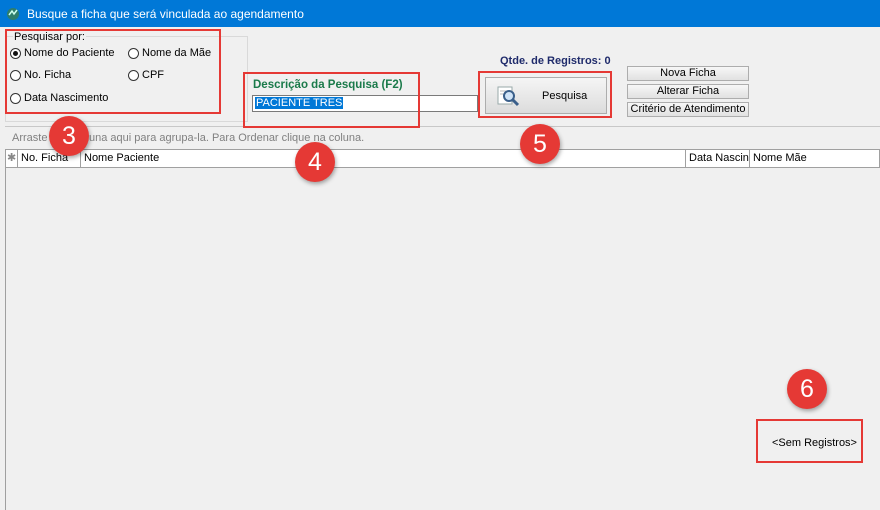 This screenshot has height=510, width=880. I want to click on asterisk-icon: ✱, so click(12, 158).